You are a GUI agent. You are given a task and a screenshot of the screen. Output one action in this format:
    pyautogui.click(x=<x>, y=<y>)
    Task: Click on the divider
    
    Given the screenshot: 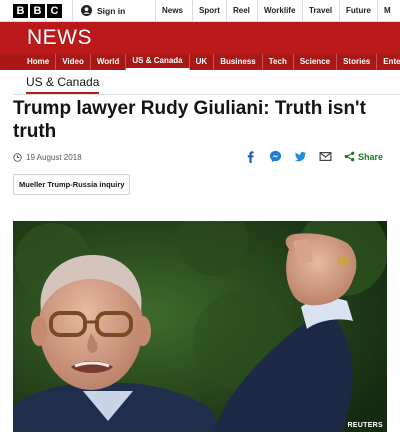 What is the action you would take?
    pyautogui.click(x=206, y=94)
    